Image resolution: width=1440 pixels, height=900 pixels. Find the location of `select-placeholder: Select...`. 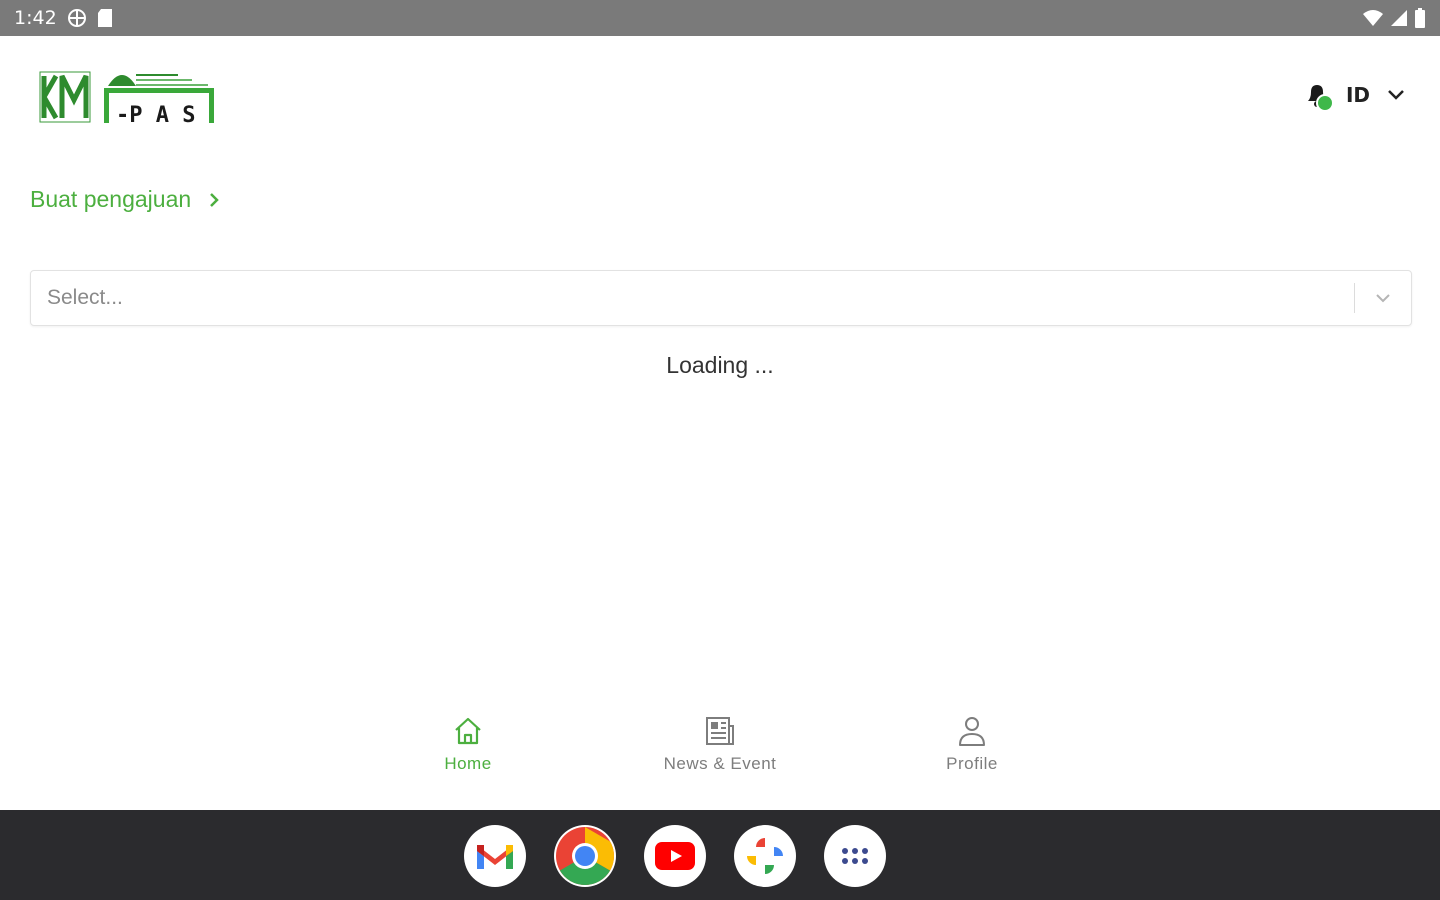

select-placeholder: Select... is located at coordinates (85, 297).